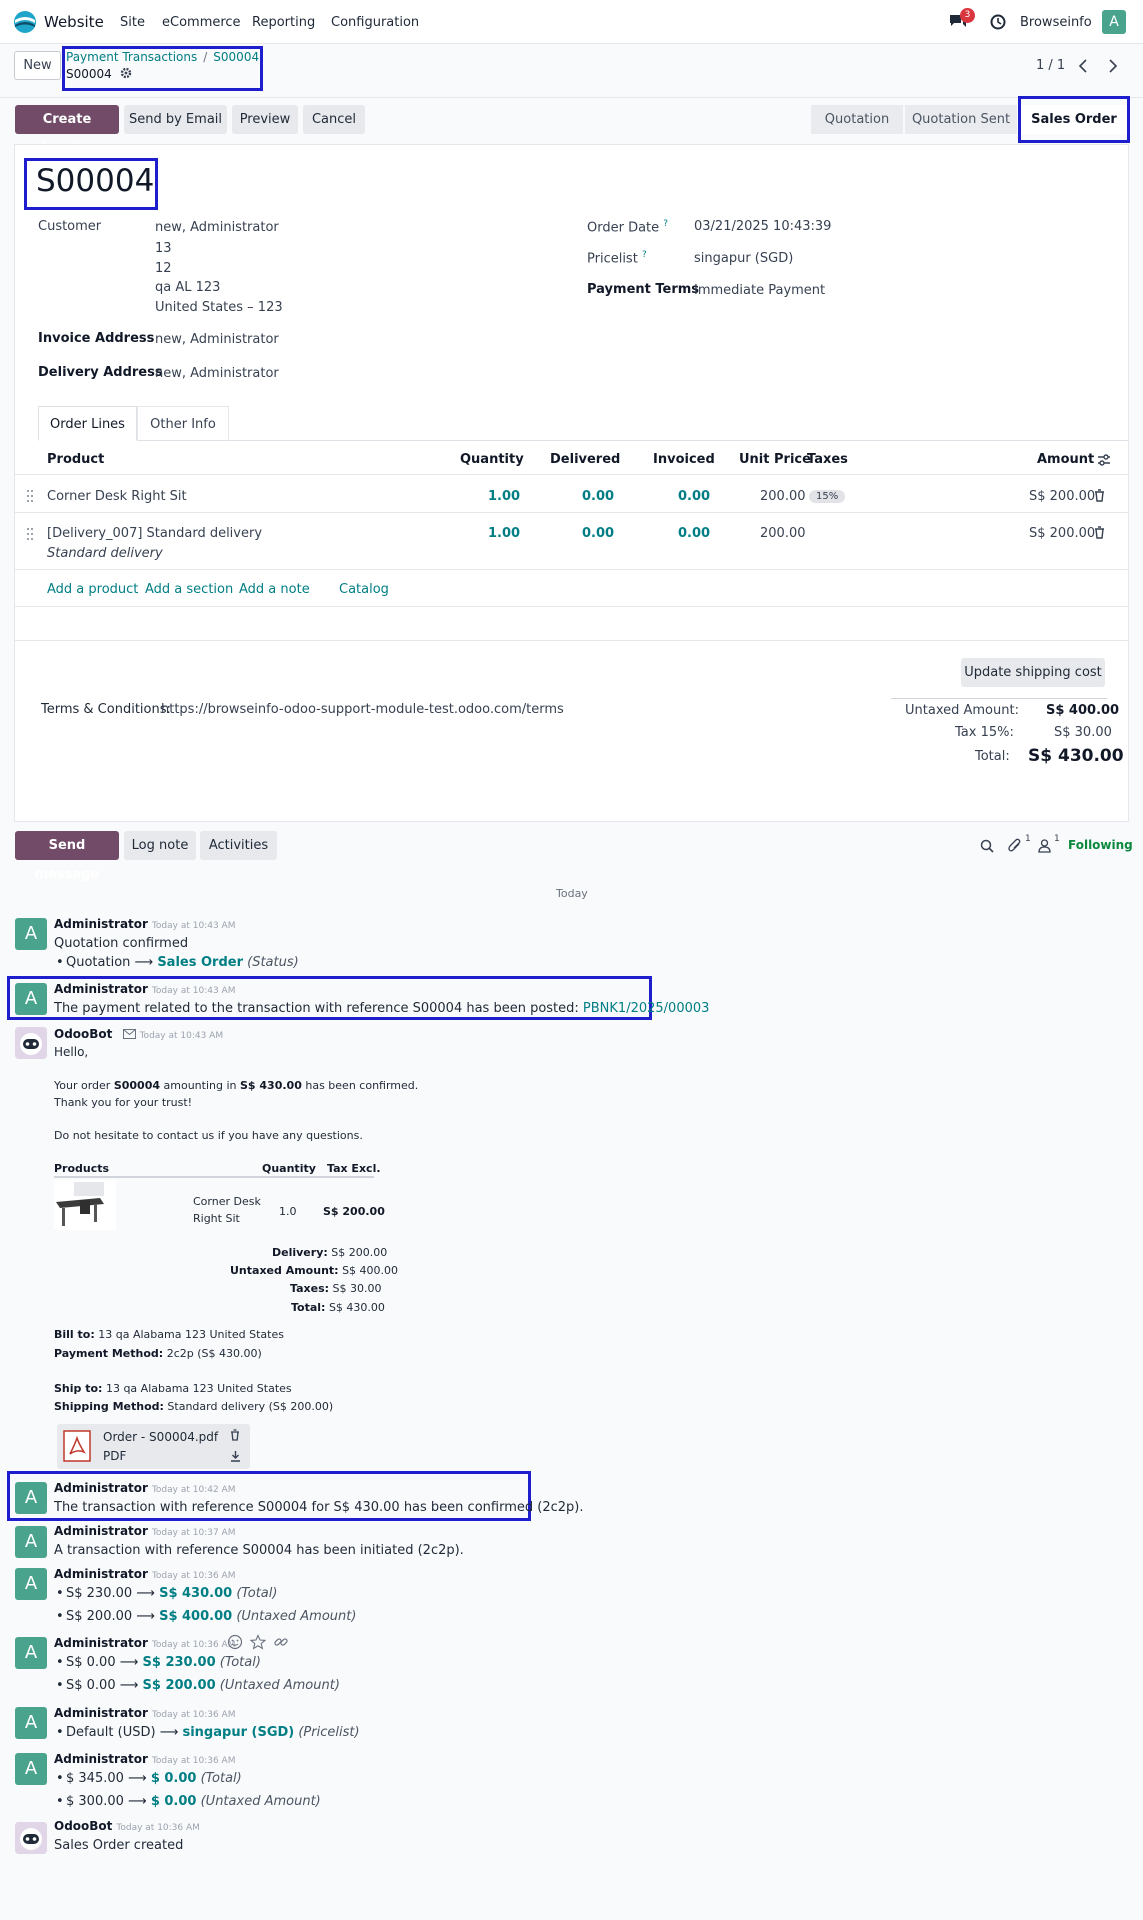 The width and height of the screenshot is (1143, 1920). Describe the element at coordinates (217, 227) in the screenshot. I see `customer-link: new, Administrator` at that location.